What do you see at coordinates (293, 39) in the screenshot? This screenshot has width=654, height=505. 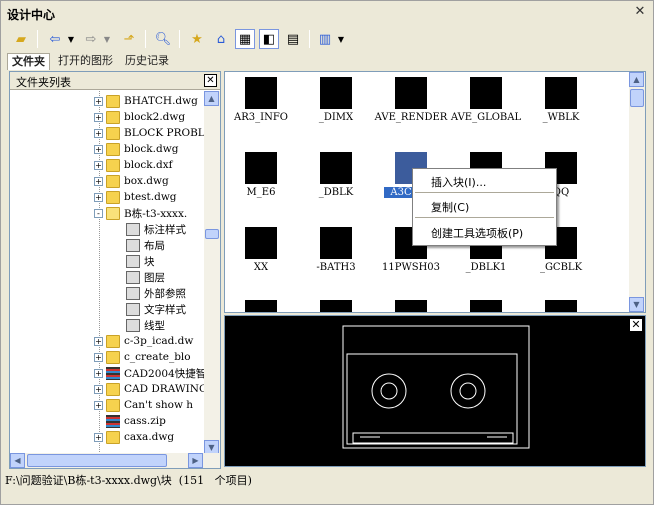 I see `description-toggle-button: ▤` at bounding box center [293, 39].